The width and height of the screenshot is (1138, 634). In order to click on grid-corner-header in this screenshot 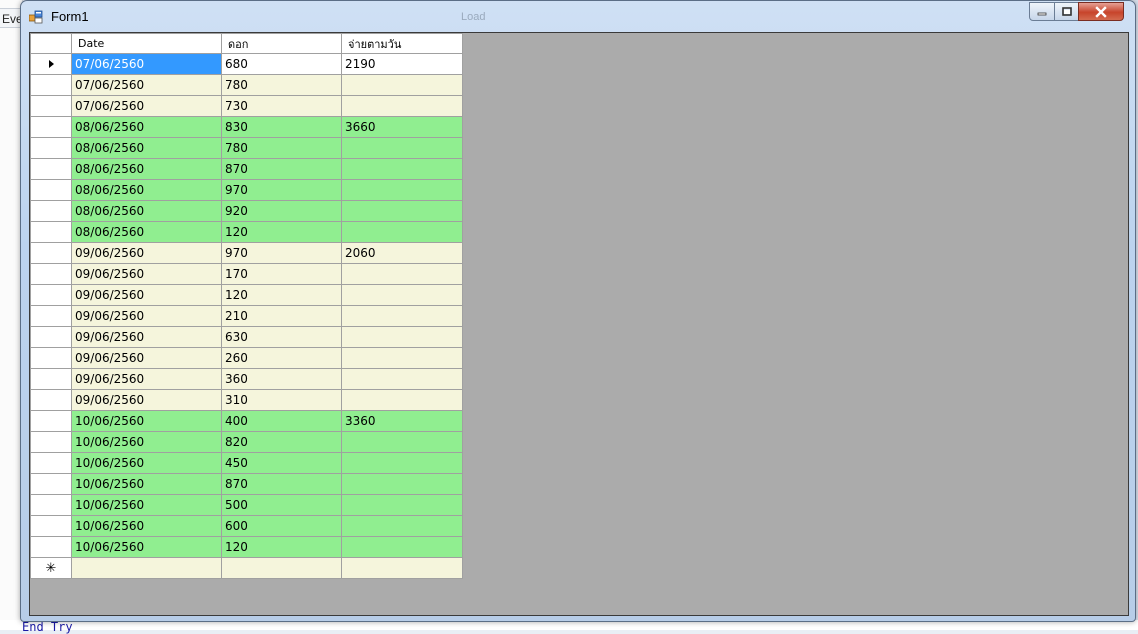, I will do `click(51, 43)`.